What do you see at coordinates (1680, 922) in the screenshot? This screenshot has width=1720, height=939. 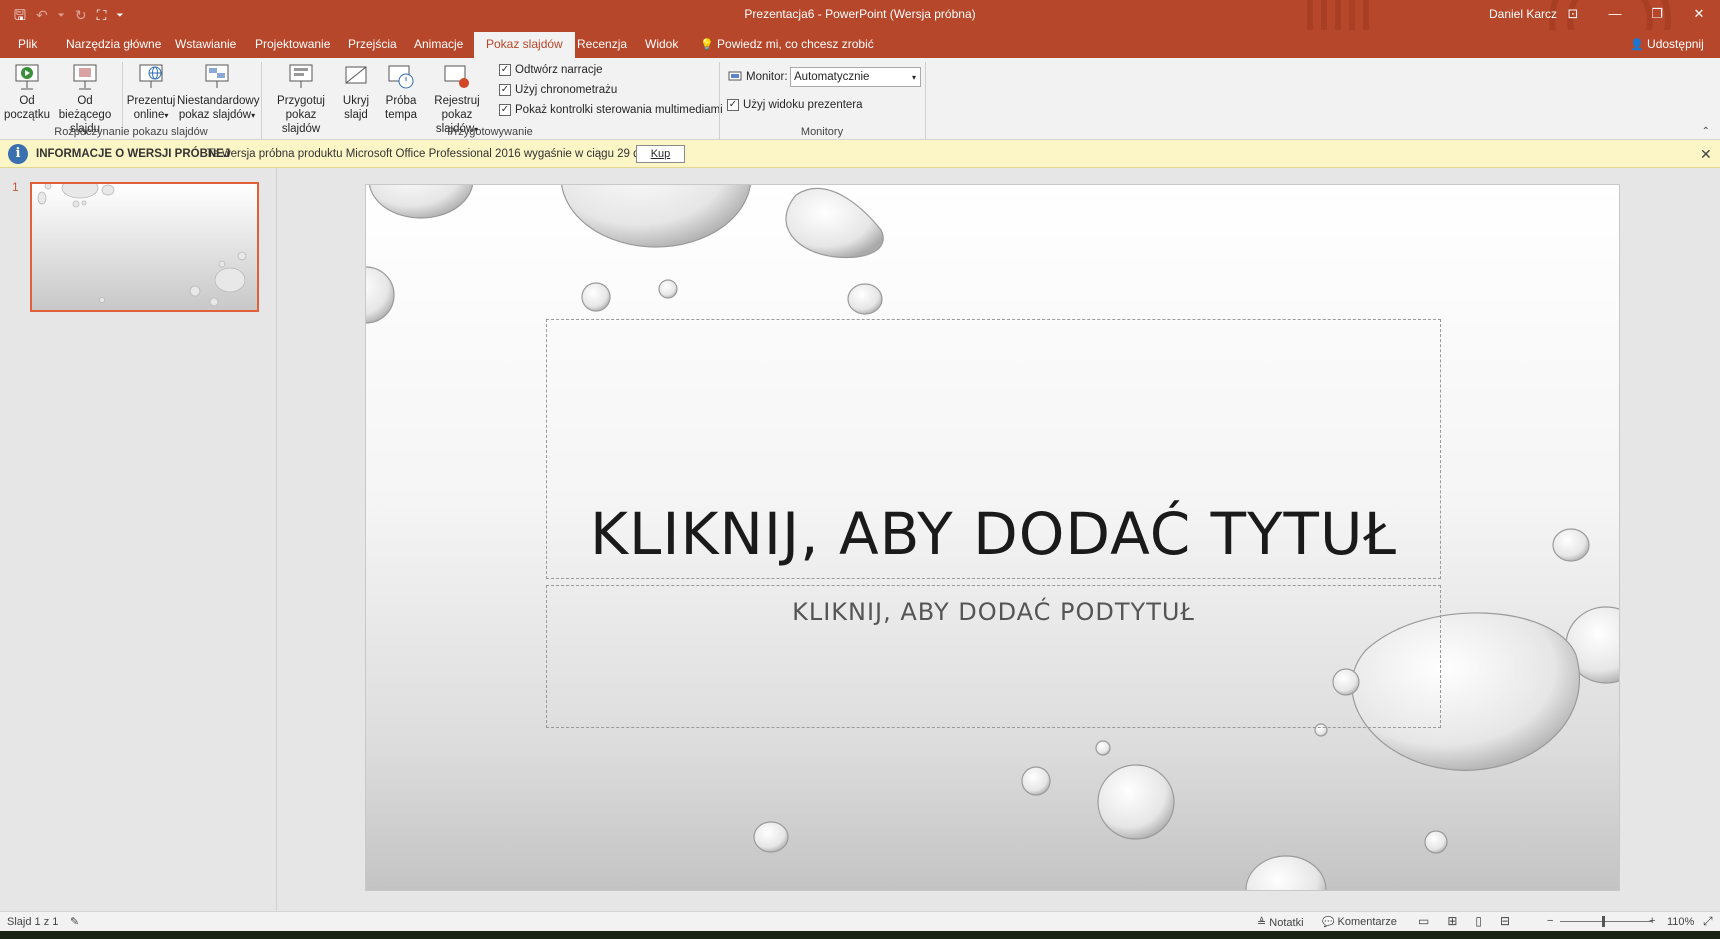 I see `zoom-level: 110%` at bounding box center [1680, 922].